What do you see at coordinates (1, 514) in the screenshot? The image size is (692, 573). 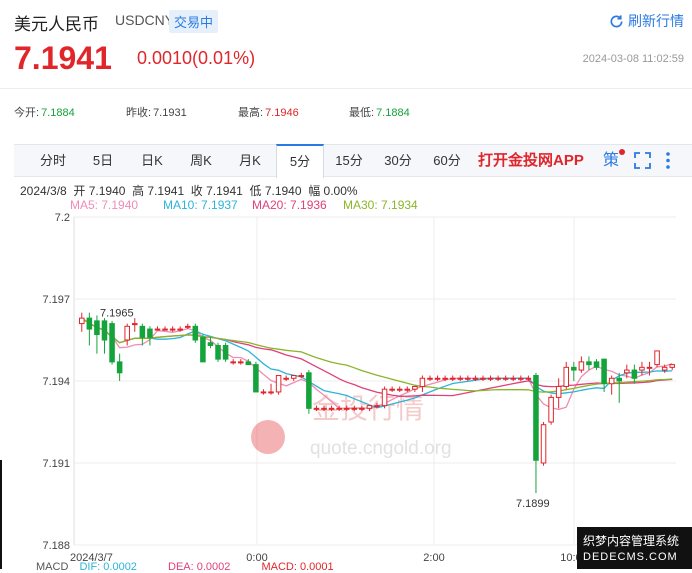 I see `left-edge-bar` at bounding box center [1, 514].